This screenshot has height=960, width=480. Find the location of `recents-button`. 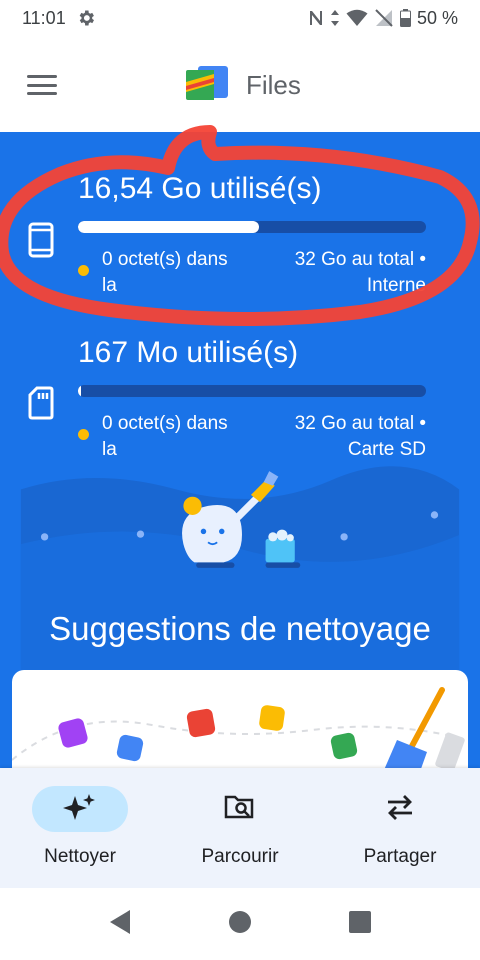

recents-button is located at coordinates (360, 924).